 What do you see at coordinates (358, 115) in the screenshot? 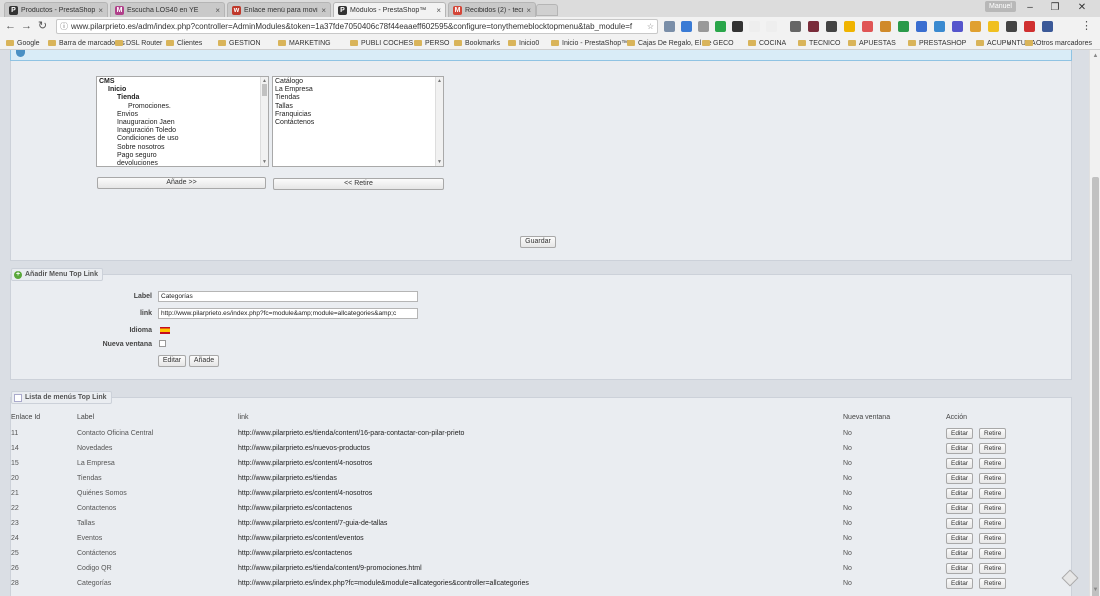
I see `selected-option: Franquicias` at bounding box center [358, 115].